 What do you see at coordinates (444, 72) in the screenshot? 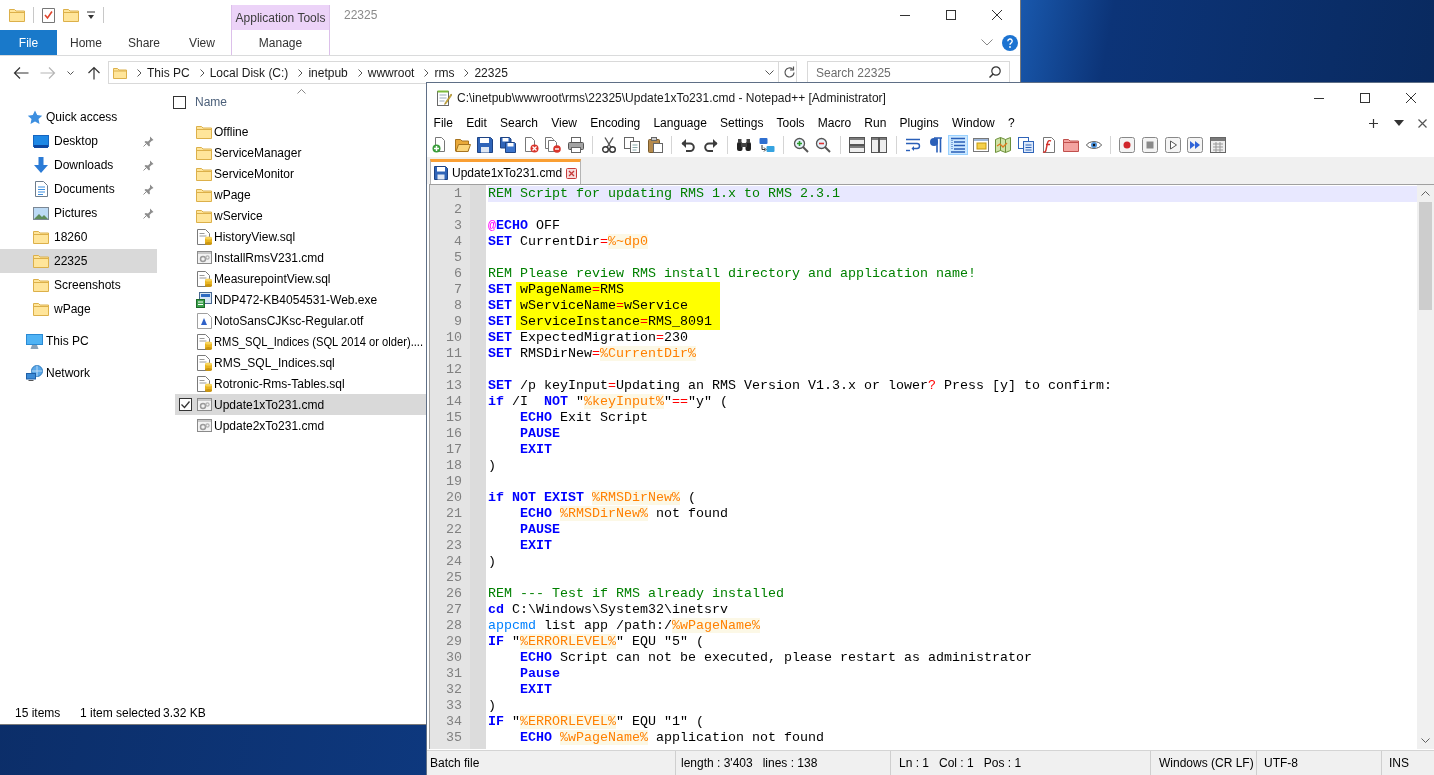
I see `breadcrumb-item: rms` at bounding box center [444, 72].